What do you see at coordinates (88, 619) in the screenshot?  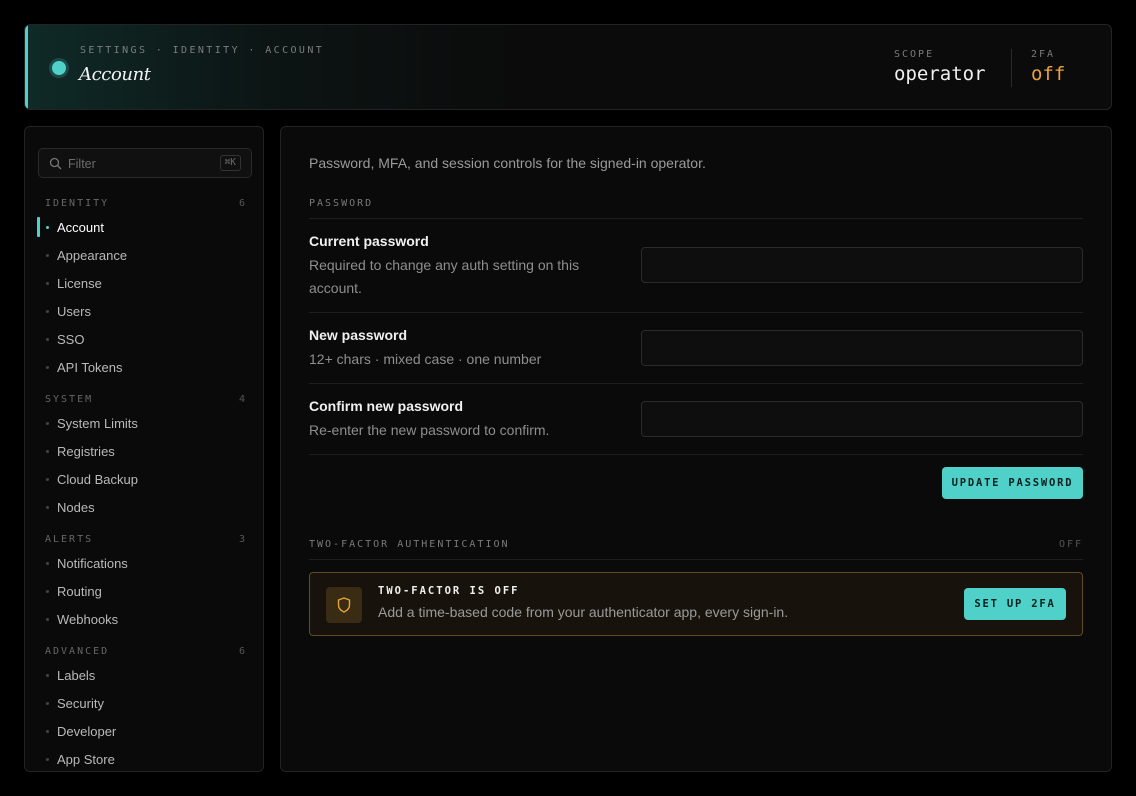 I see `sidebar-item-label: Webhooks` at bounding box center [88, 619].